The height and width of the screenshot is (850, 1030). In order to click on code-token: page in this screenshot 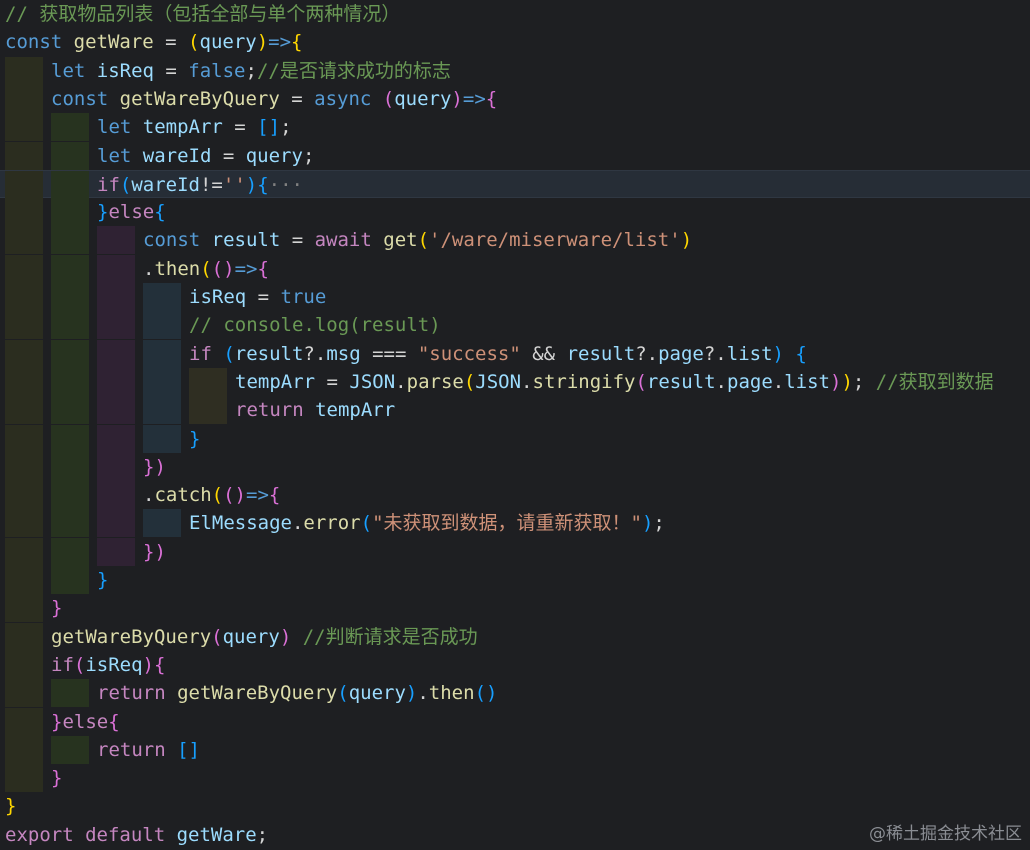, I will do `click(681, 353)`.